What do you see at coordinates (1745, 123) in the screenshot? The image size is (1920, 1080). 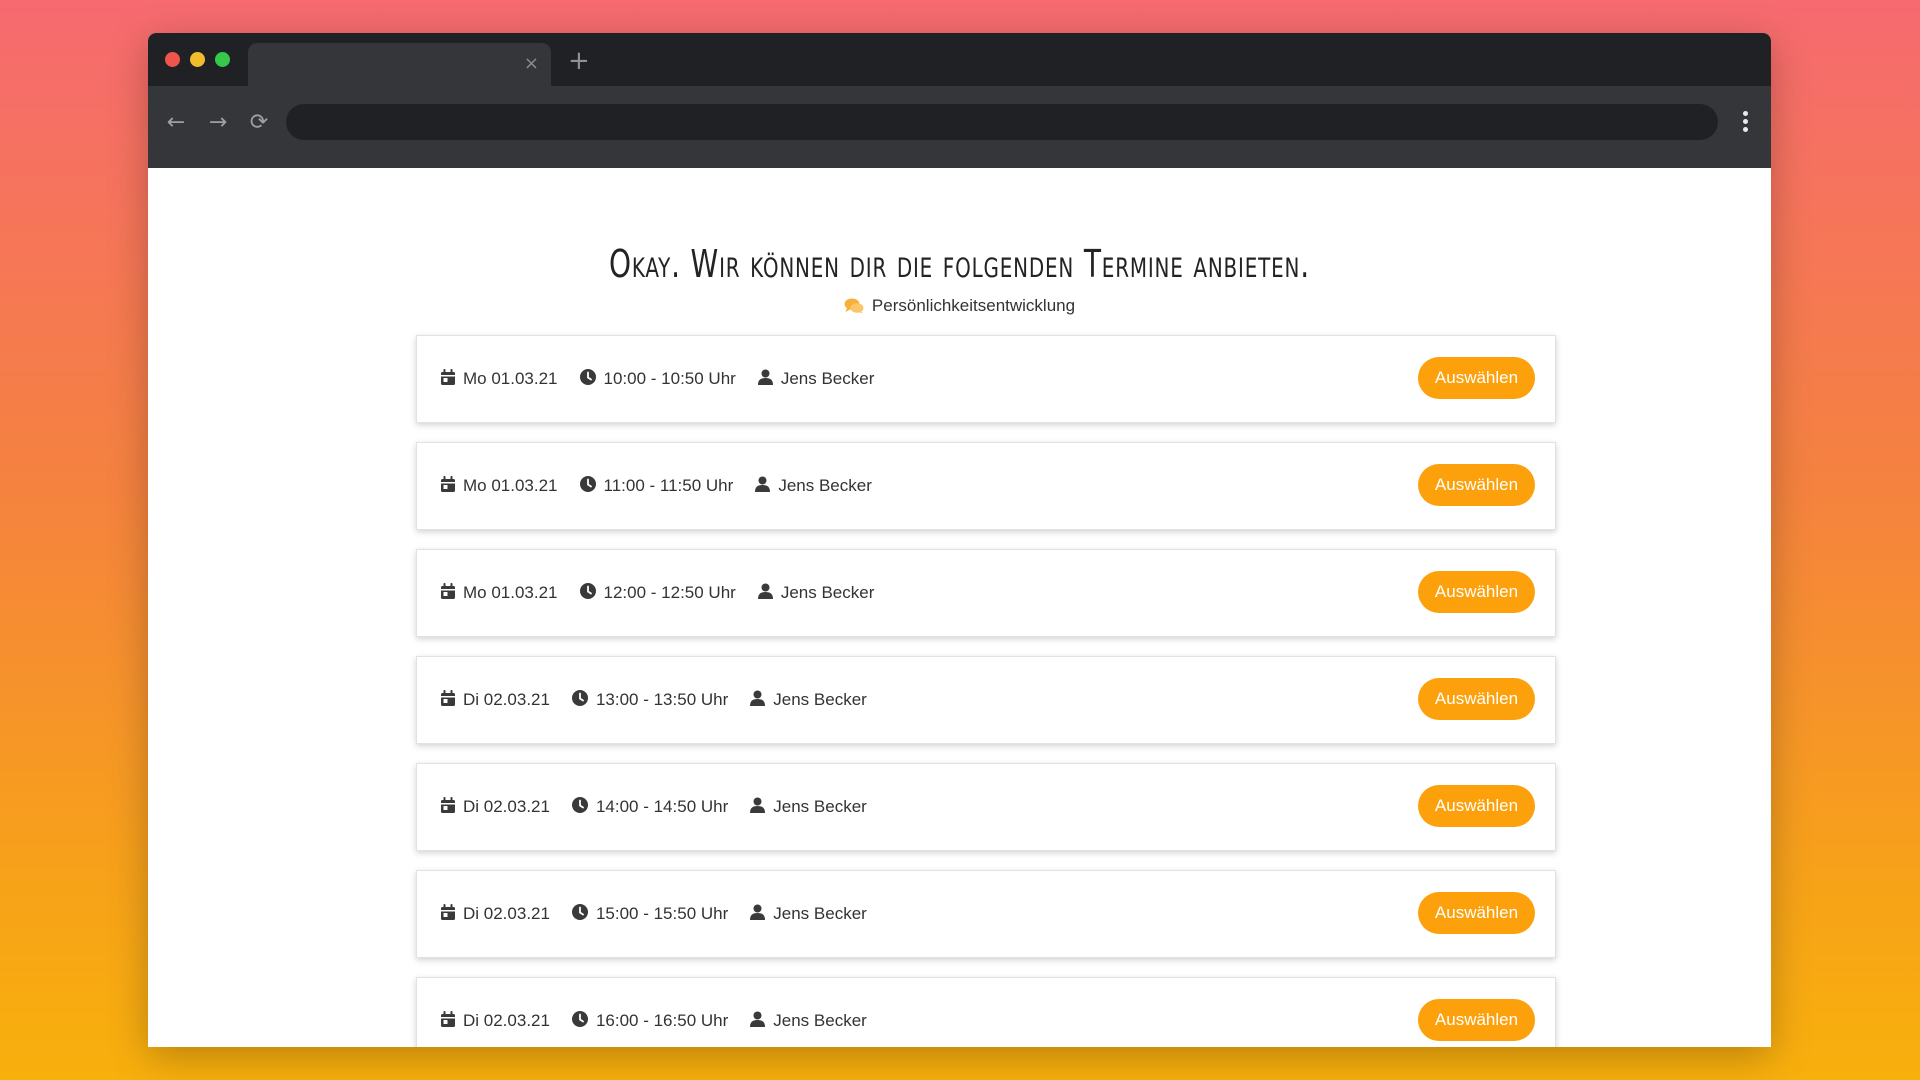 I see `browser-menu-icon` at bounding box center [1745, 123].